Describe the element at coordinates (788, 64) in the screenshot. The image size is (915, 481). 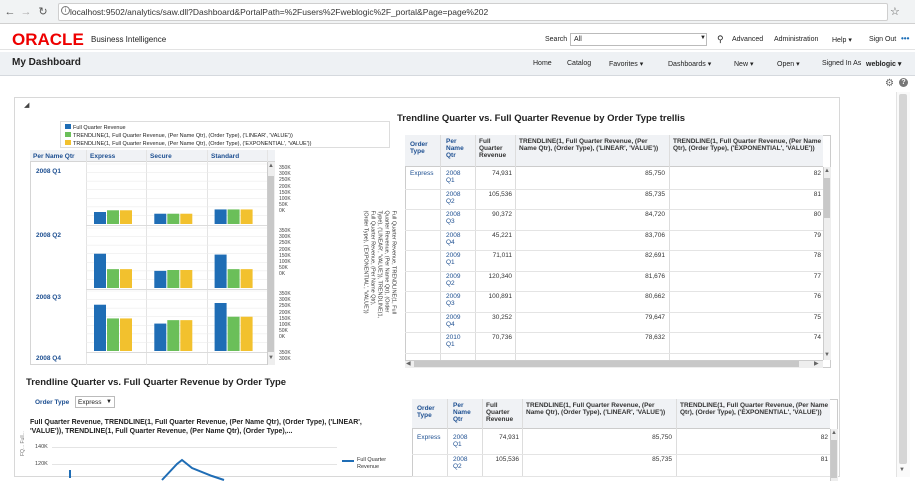
I see `open-menu: Open ▾` at that location.